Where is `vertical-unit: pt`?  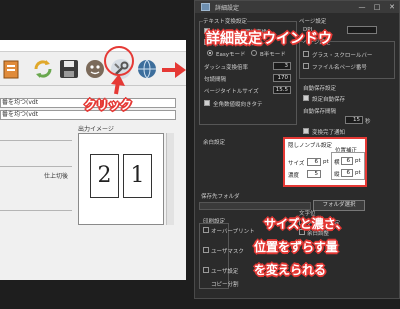 vertical-unit: pt is located at coordinates (358, 173).